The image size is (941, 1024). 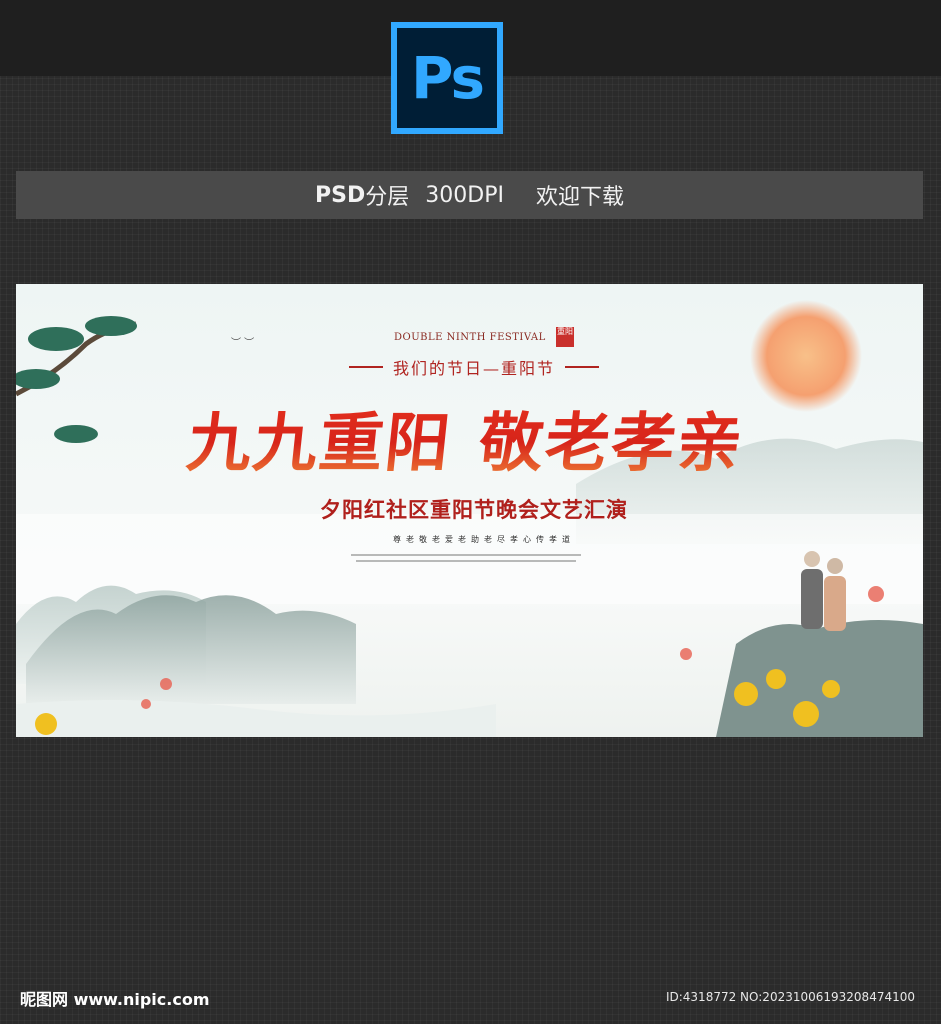 I want to click on photoshop-logo-icon: Ps, so click(x=447, y=78).